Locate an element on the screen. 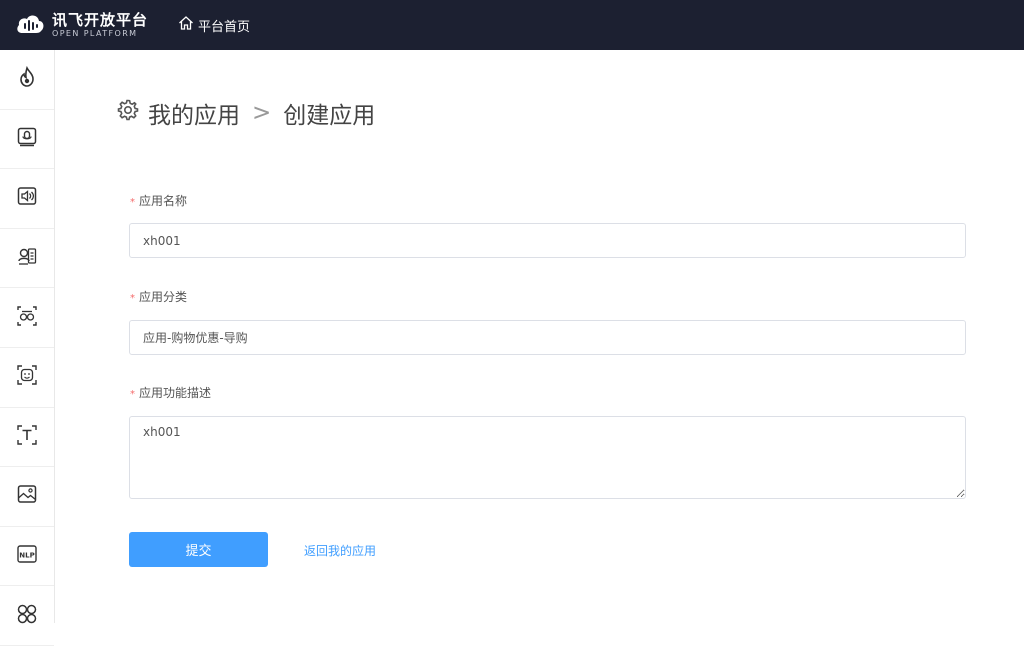 The width and height of the screenshot is (1024, 646). face-document-icon is located at coordinates (27, 258).